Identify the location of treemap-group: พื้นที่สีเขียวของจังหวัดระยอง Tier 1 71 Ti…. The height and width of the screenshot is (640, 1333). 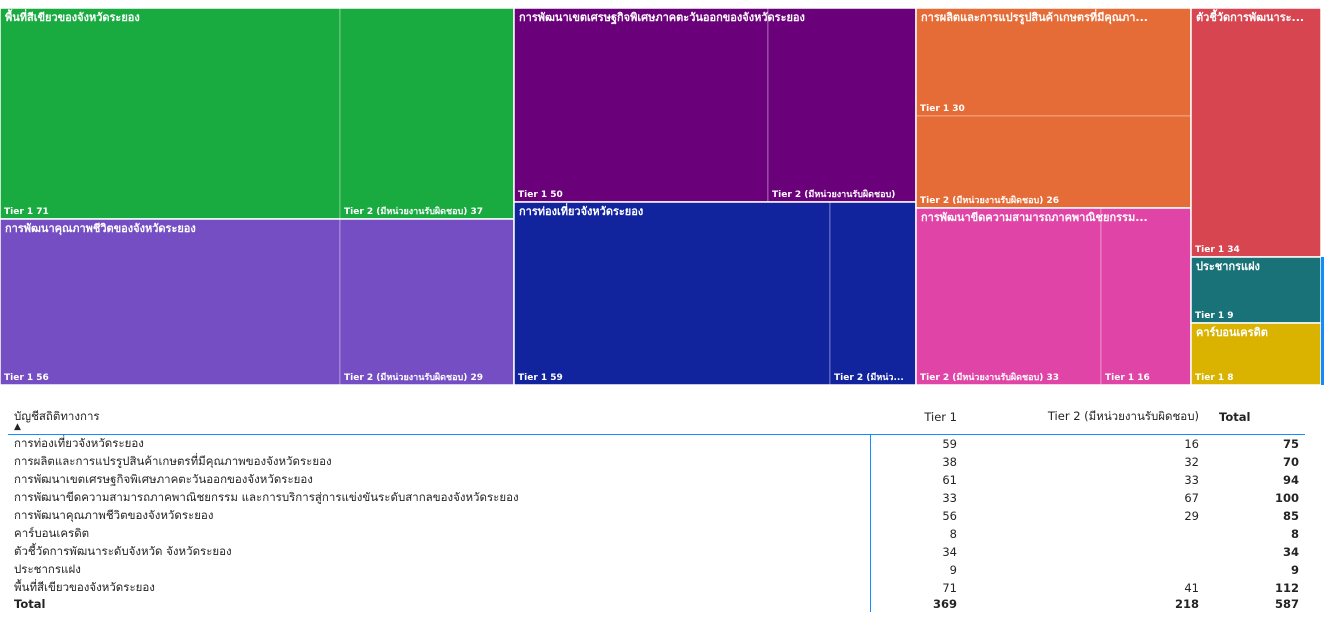
(257, 113).